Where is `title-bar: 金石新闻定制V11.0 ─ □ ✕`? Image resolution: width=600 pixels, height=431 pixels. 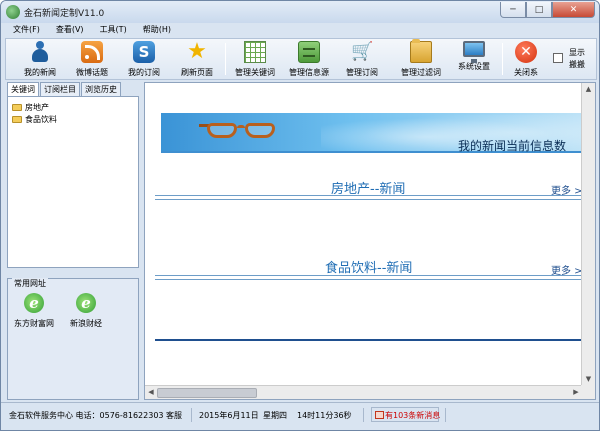
title-bar: 金石新闻定制V11.0 ─ □ ✕ is located at coordinates (300, 12).